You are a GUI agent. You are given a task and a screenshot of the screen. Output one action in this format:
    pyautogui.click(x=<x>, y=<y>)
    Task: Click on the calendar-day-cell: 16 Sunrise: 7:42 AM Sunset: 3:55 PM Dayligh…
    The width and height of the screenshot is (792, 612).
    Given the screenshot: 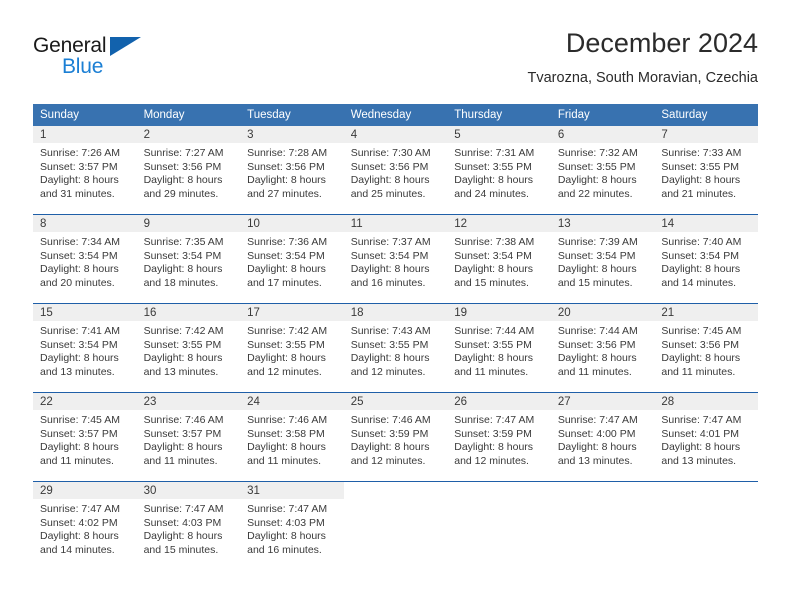 What is the action you would take?
    pyautogui.click(x=188, y=348)
    